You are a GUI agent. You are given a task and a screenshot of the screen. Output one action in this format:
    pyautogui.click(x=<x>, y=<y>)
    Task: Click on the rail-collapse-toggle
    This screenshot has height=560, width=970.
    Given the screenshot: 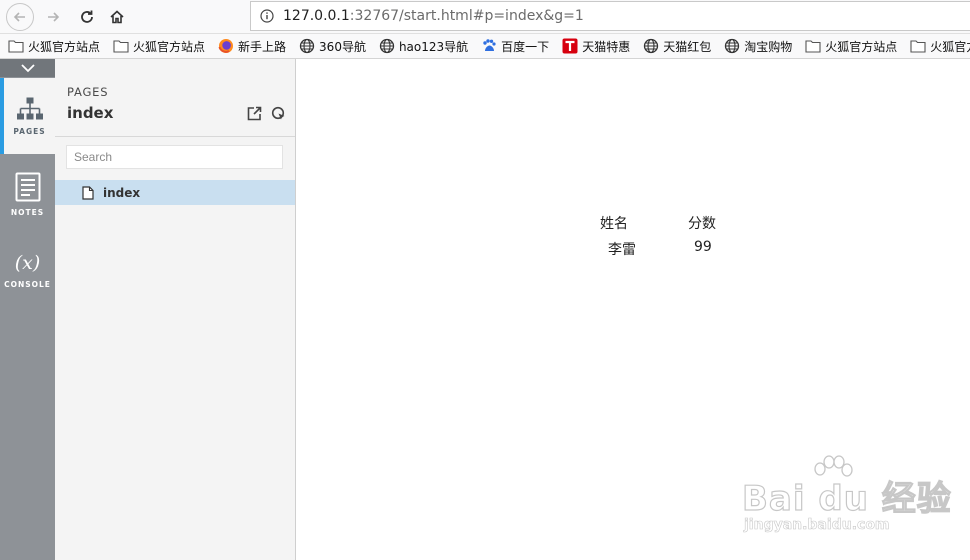 What is the action you would take?
    pyautogui.click(x=27, y=68)
    